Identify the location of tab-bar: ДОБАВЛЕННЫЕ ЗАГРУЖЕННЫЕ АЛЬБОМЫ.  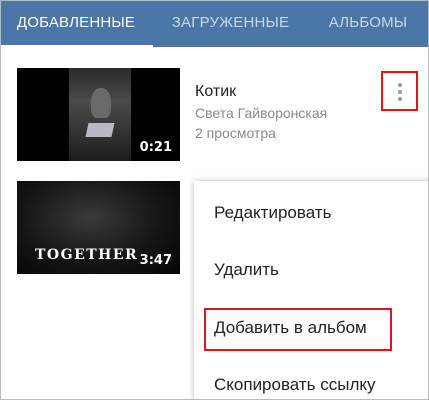
(214, 24).